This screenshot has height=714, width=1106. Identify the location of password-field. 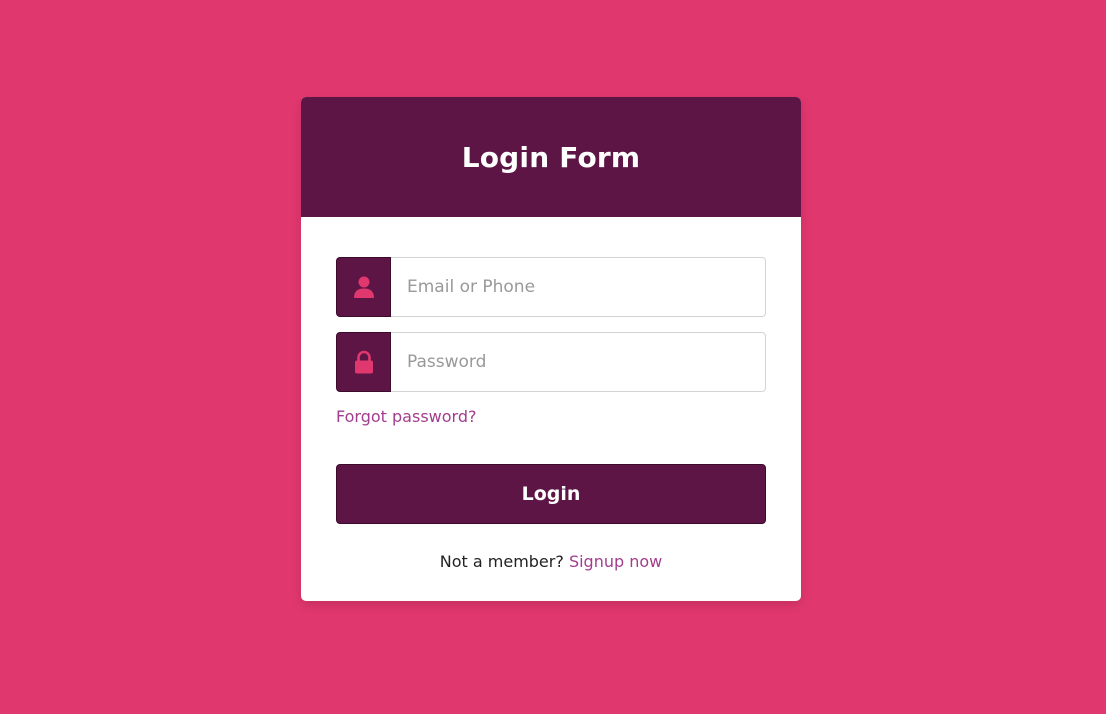
(578, 362).